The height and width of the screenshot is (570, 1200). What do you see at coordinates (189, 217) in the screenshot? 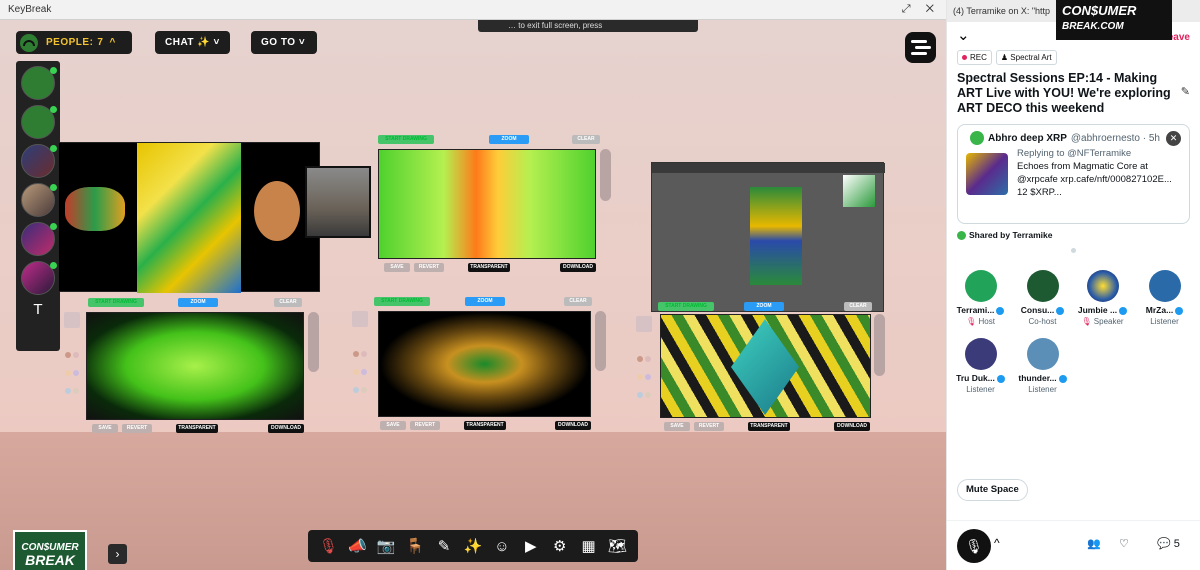
I see `artwork-board` at bounding box center [189, 217].